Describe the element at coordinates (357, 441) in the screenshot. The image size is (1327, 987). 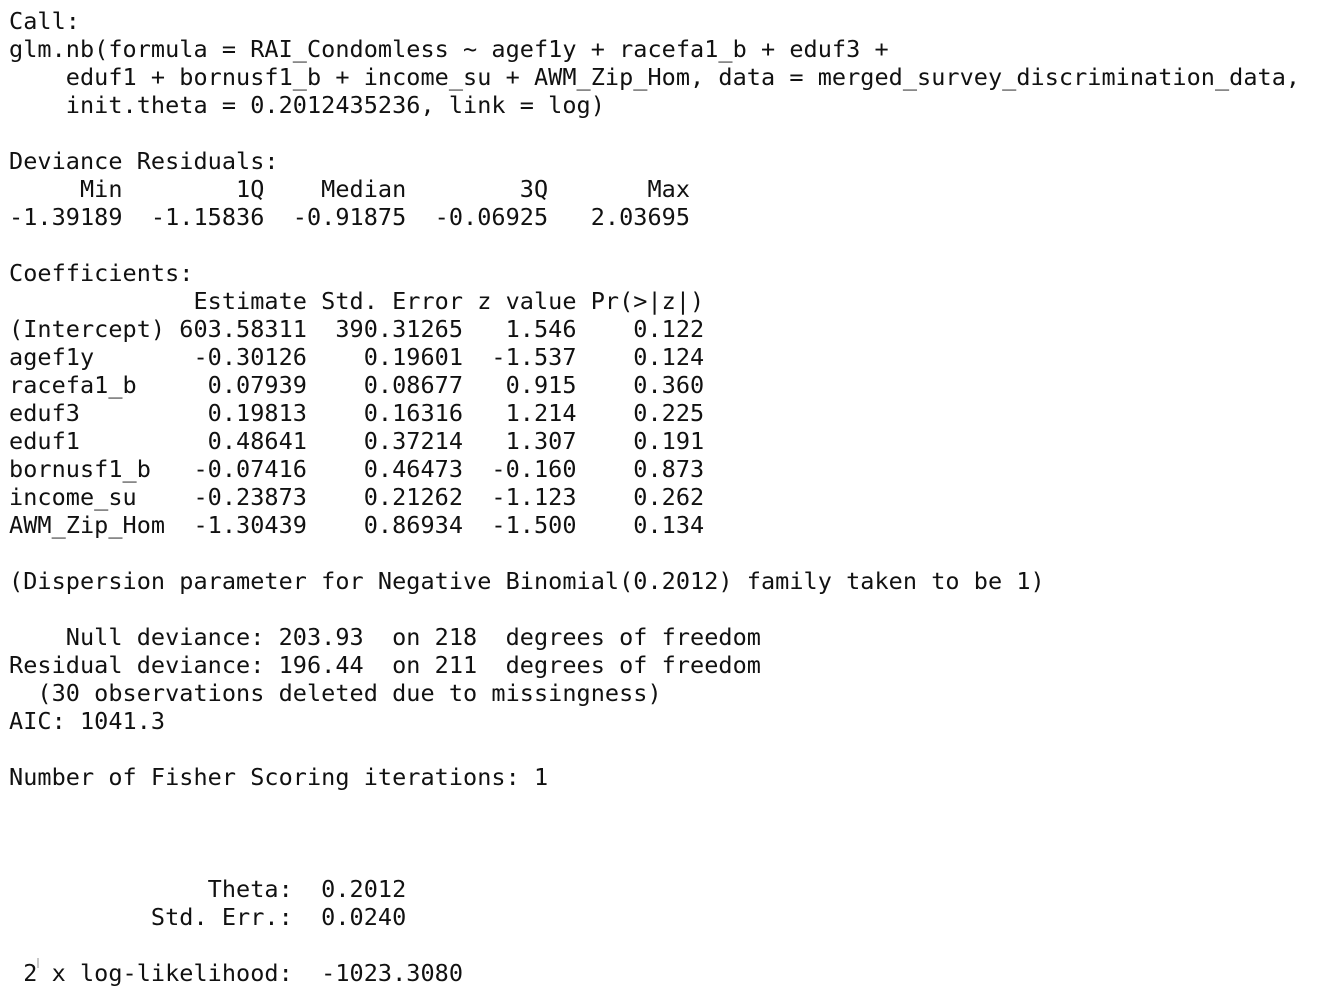
I see `coefficient-row: eduf1 0.48641 0.37214 1.307 0.191` at that location.